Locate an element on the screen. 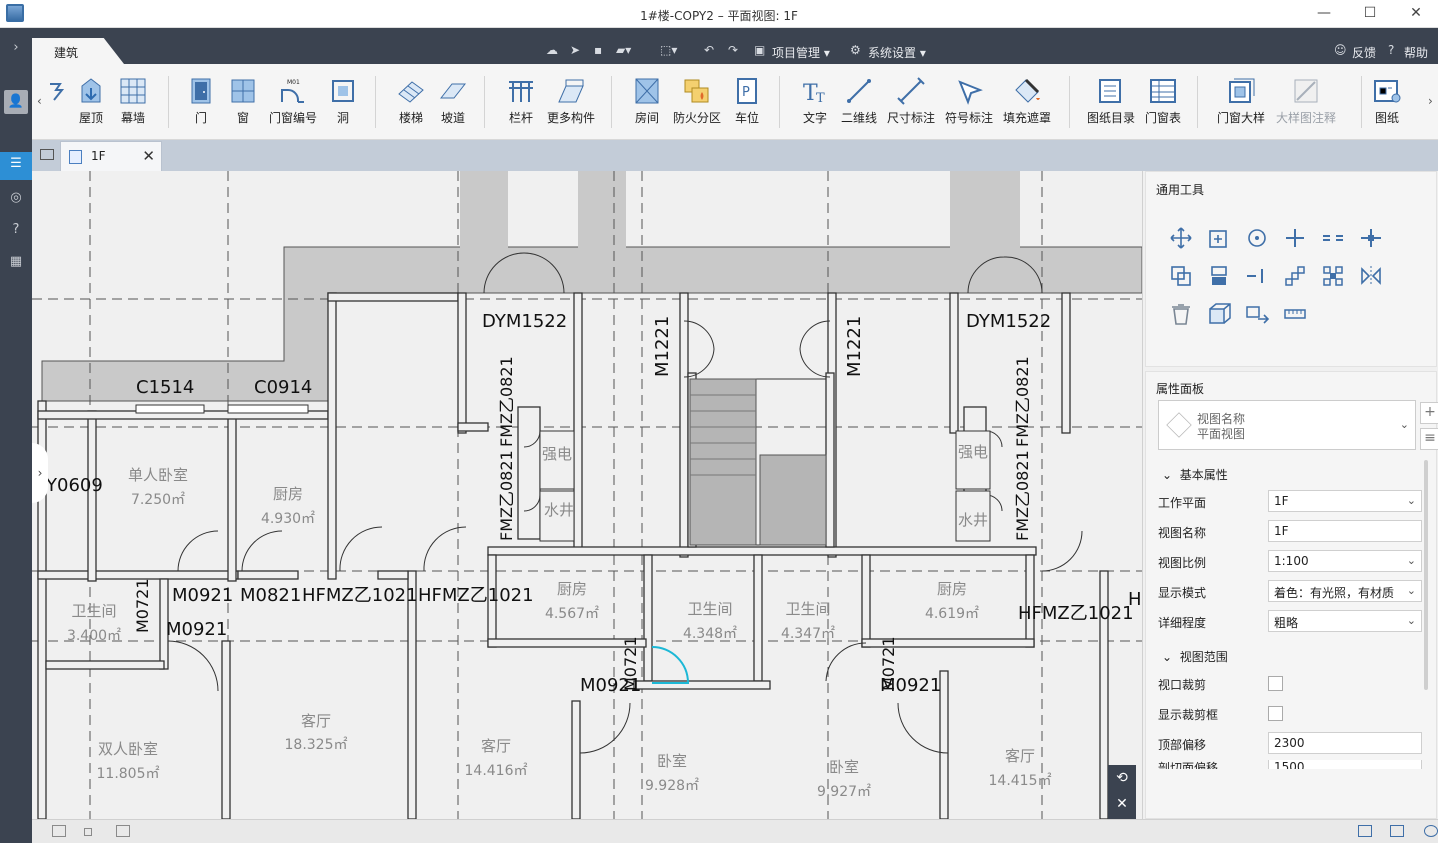 The height and width of the screenshot is (843, 1438). ribbon-button-dimension: 尺寸标注 is located at coordinates (911, 101).